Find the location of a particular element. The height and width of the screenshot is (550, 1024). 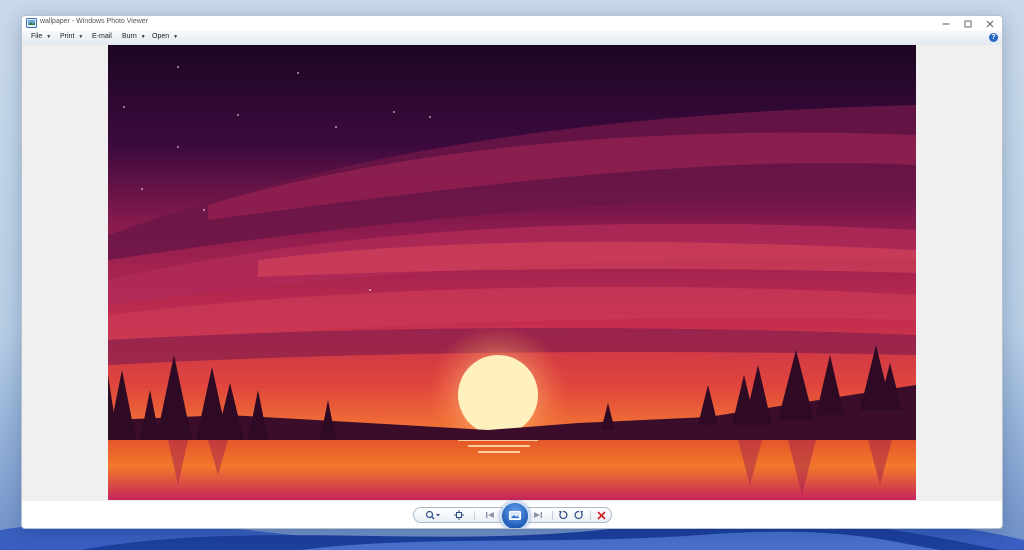

slideshow-icon is located at coordinates (515, 515).